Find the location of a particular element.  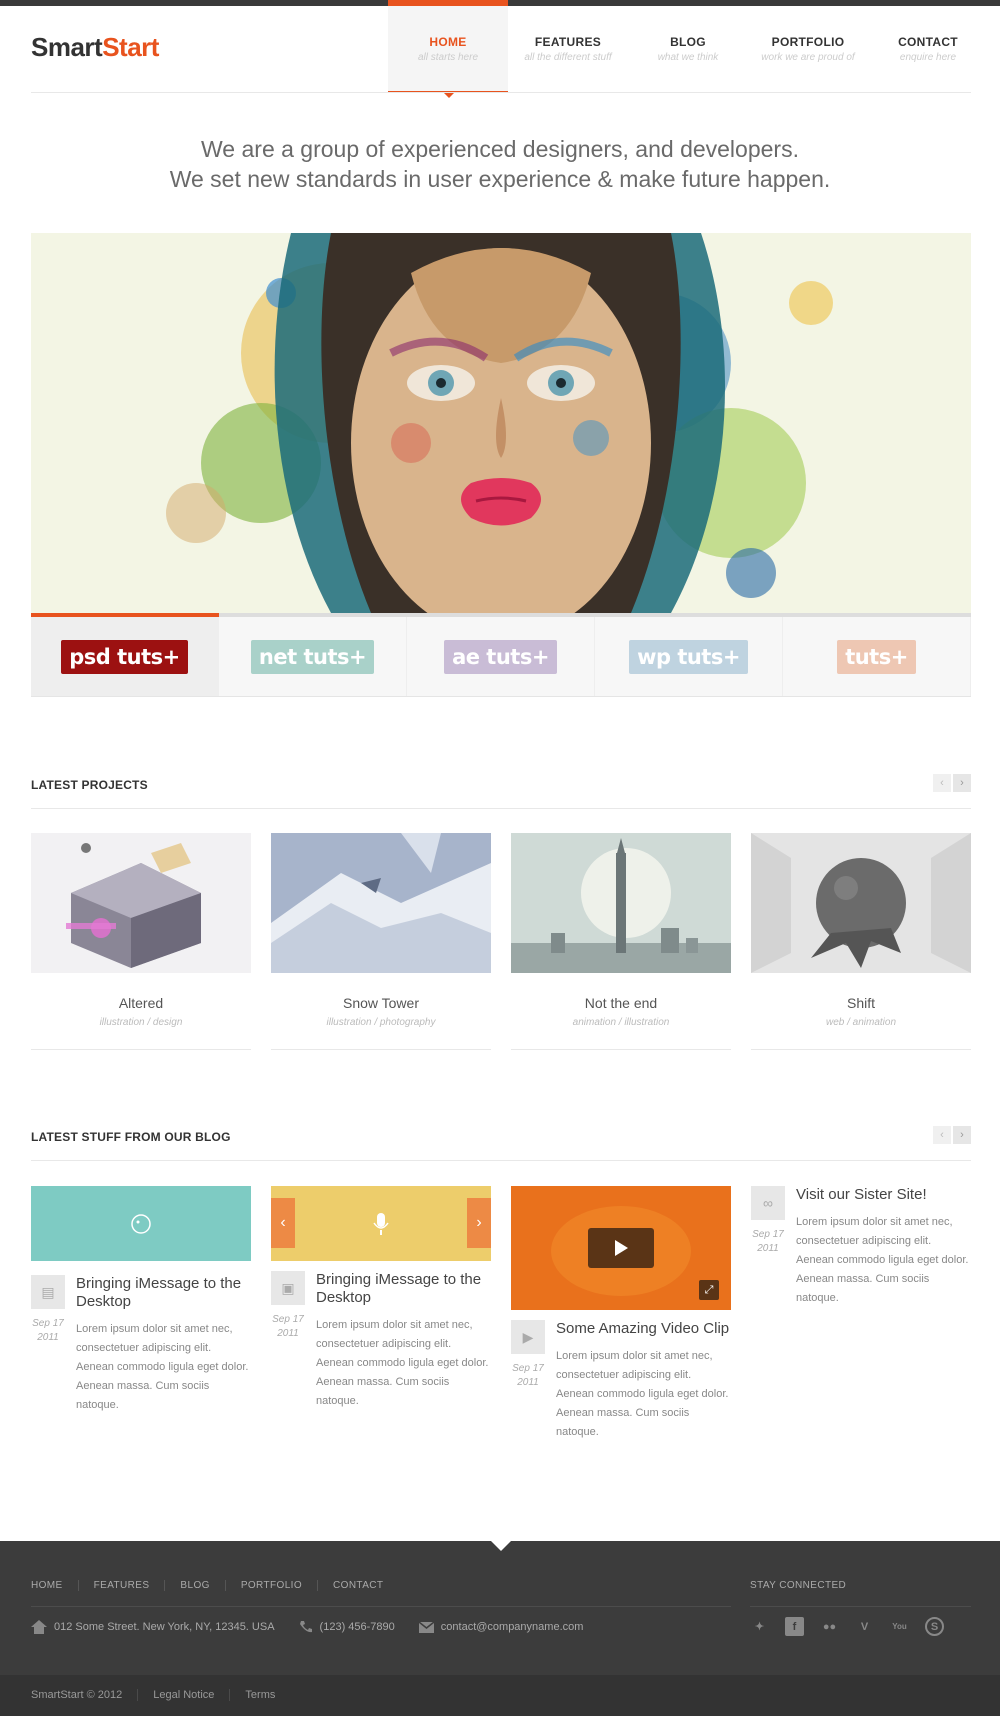

fullscreen-icon: ⤢ is located at coordinates (709, 1290).